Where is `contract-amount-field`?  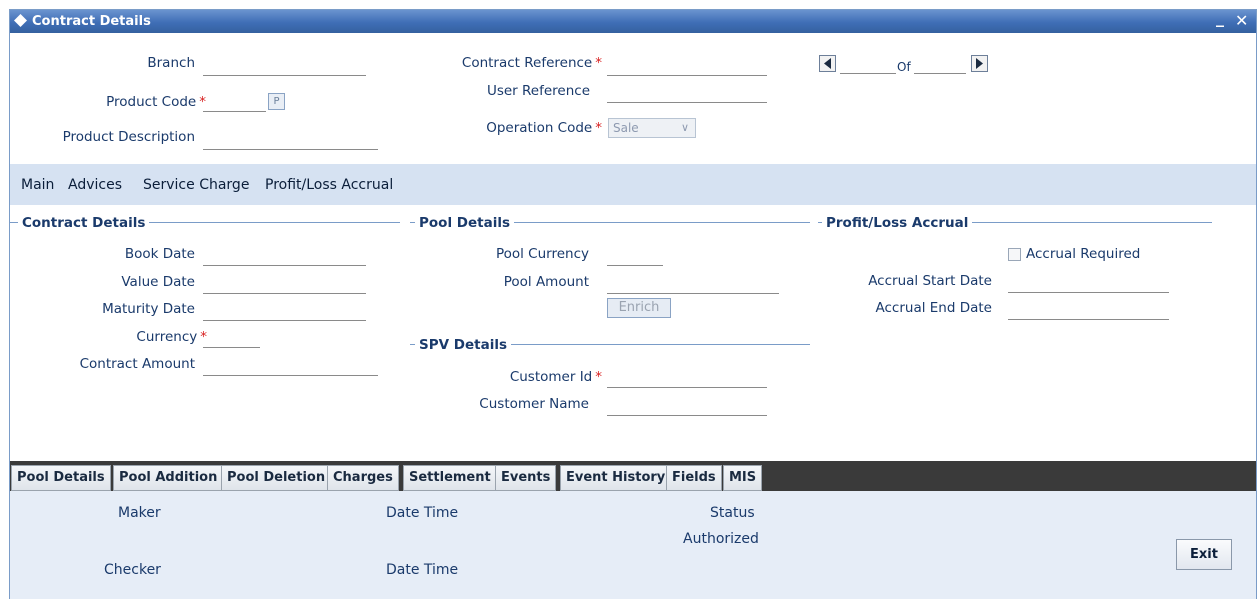
contract-amount-field is located at coordinates (290, 367).